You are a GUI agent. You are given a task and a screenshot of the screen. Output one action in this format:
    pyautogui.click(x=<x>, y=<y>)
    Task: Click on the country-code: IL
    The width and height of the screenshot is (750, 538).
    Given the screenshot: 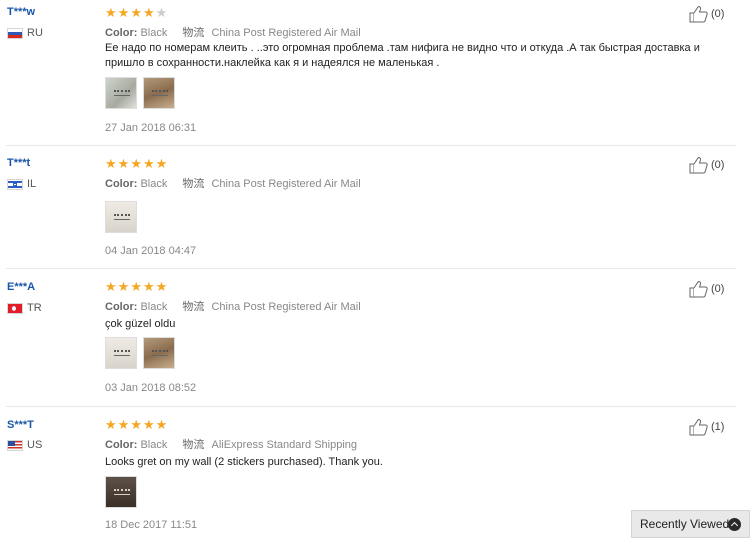 What is the action you would take?
    pyautogui.click(x=32, y=184)
    